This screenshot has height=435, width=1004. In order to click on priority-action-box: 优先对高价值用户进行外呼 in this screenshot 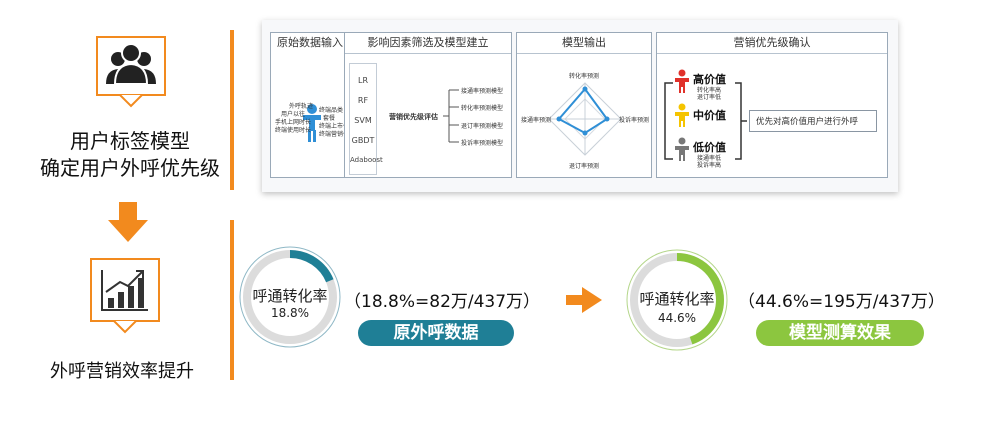, I will do `click(813, 121)`.